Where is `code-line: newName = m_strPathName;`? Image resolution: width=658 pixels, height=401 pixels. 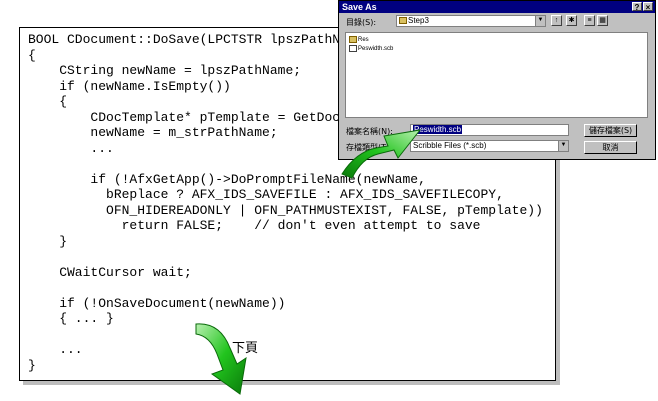
code-line: newName = m_strPathName; is located at coordinates (153, 132).